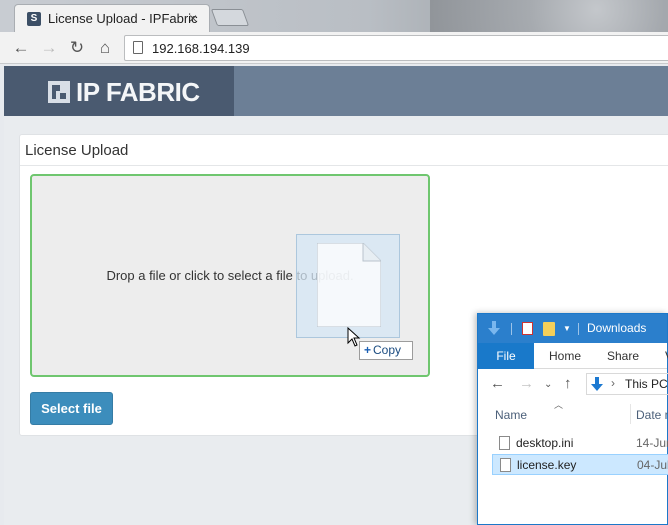 Image resolution: width=668 pixels, height=525 pixels. I want to click on drag-preview, so click(348, 286).